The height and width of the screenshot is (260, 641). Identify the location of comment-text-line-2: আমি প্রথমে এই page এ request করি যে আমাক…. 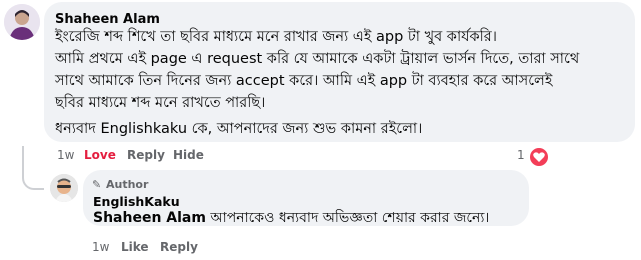
(317, 59).